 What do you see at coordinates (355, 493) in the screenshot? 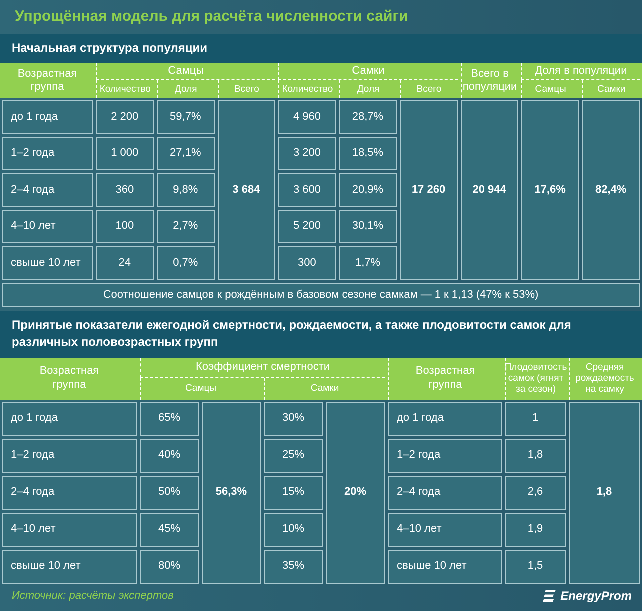
I see `table-cell: 20%` at bounding box center [355, 493].